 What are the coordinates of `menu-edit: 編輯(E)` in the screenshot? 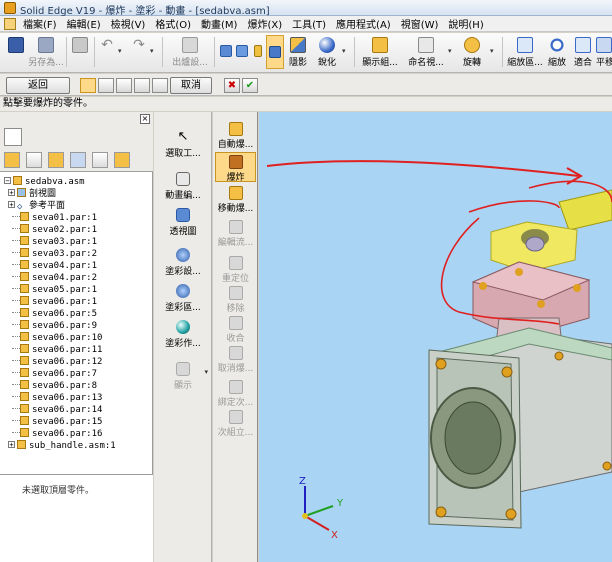 It's located at (85, 23).